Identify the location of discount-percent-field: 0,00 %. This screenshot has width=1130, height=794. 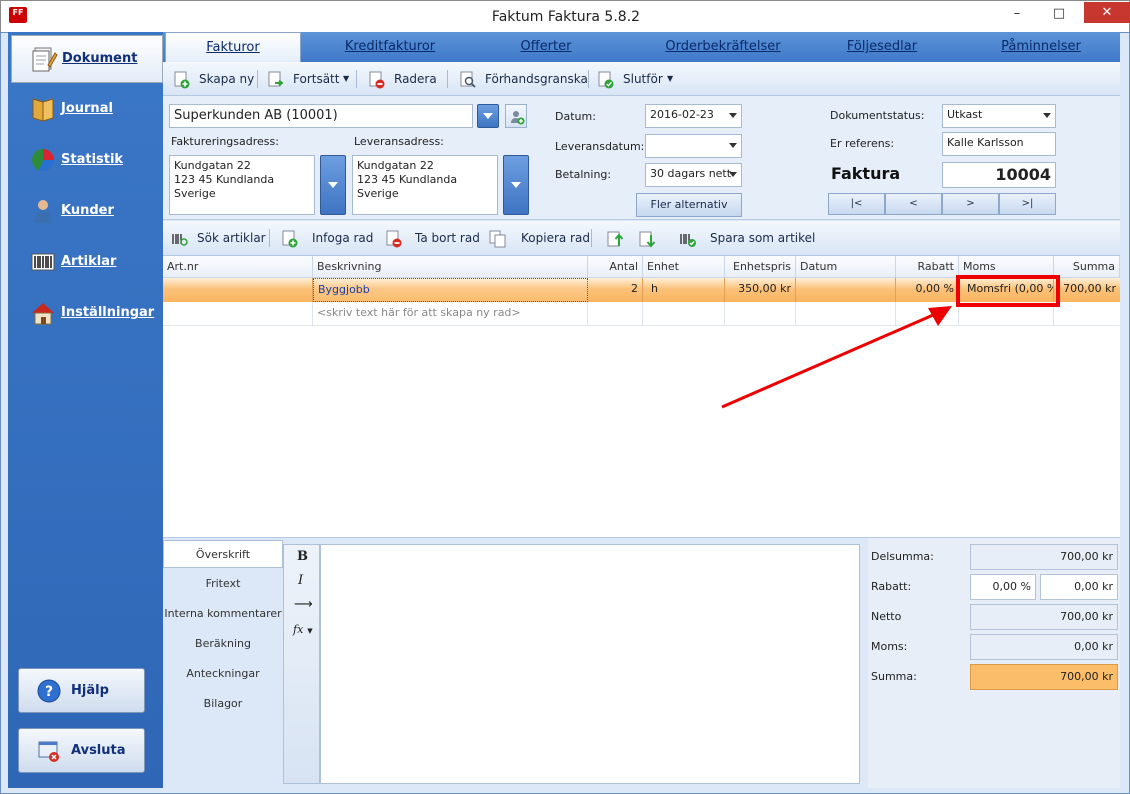
(1003, 587).